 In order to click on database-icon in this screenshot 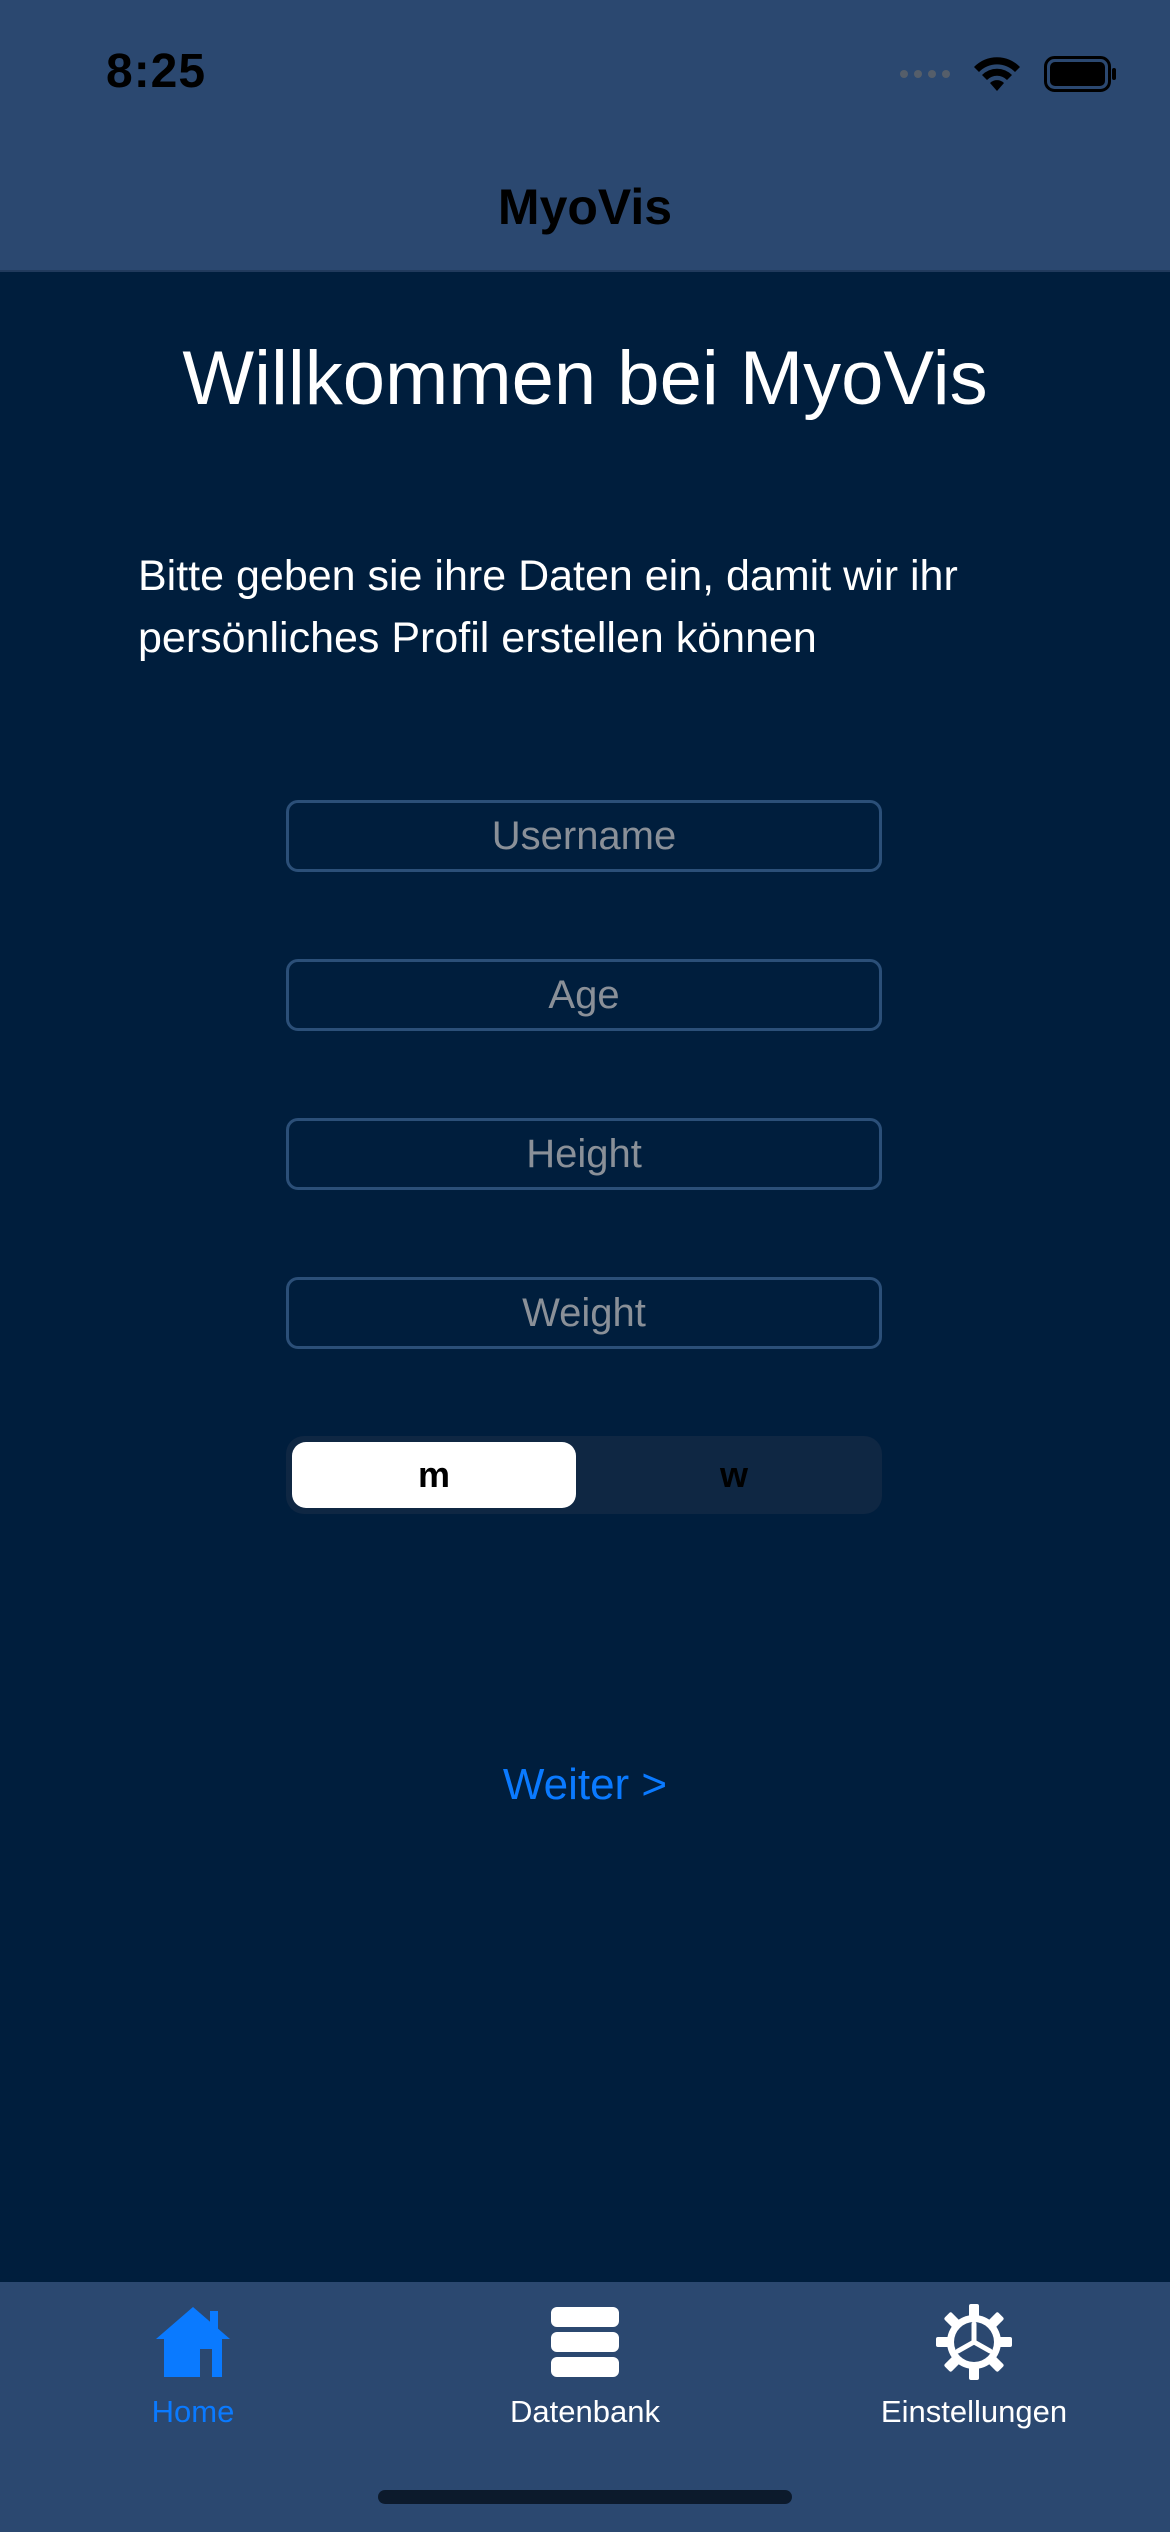, I will do `click(585, 2342)`.